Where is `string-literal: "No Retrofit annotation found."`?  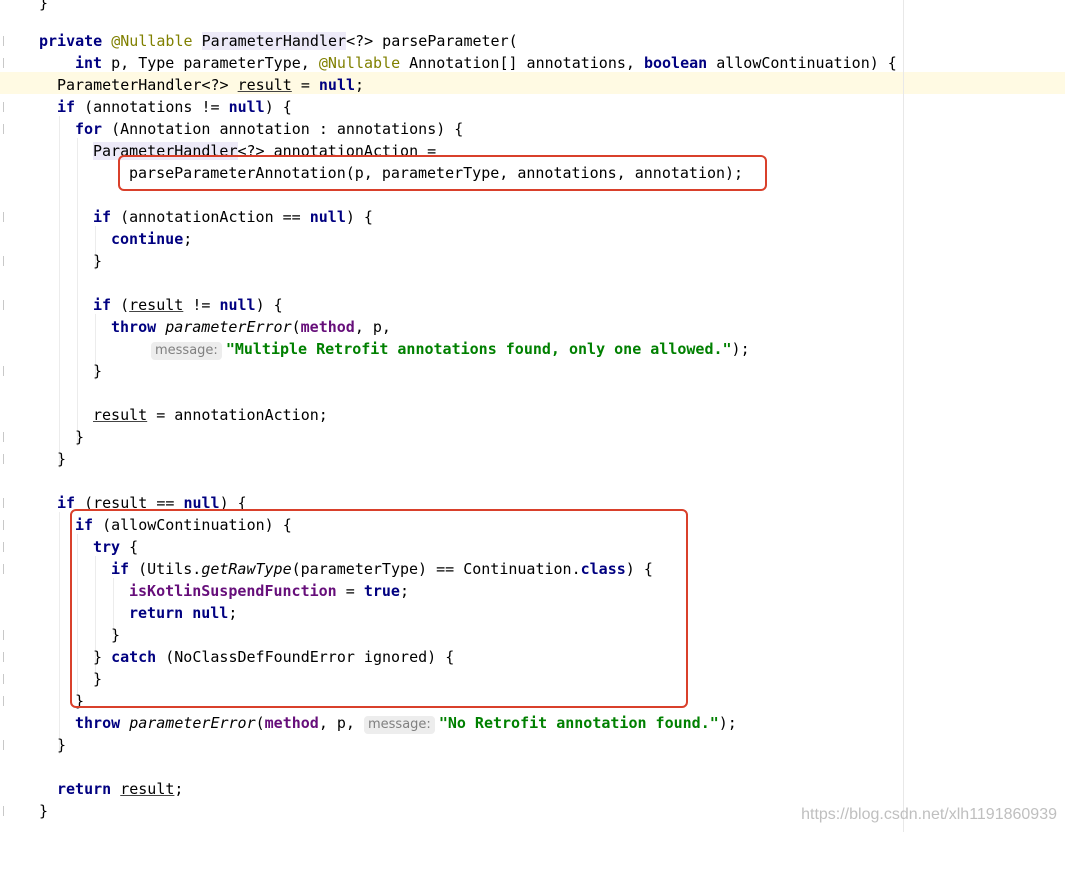
string-literal: "No Retrofit annotation found." is located at coordinates (578, 723).